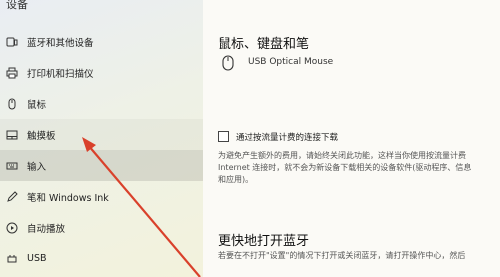  What do you see at coordinates (101, 165) in the screenshot?
I see `sidebar-item-input: 输入` at bounding box center [101, 165].